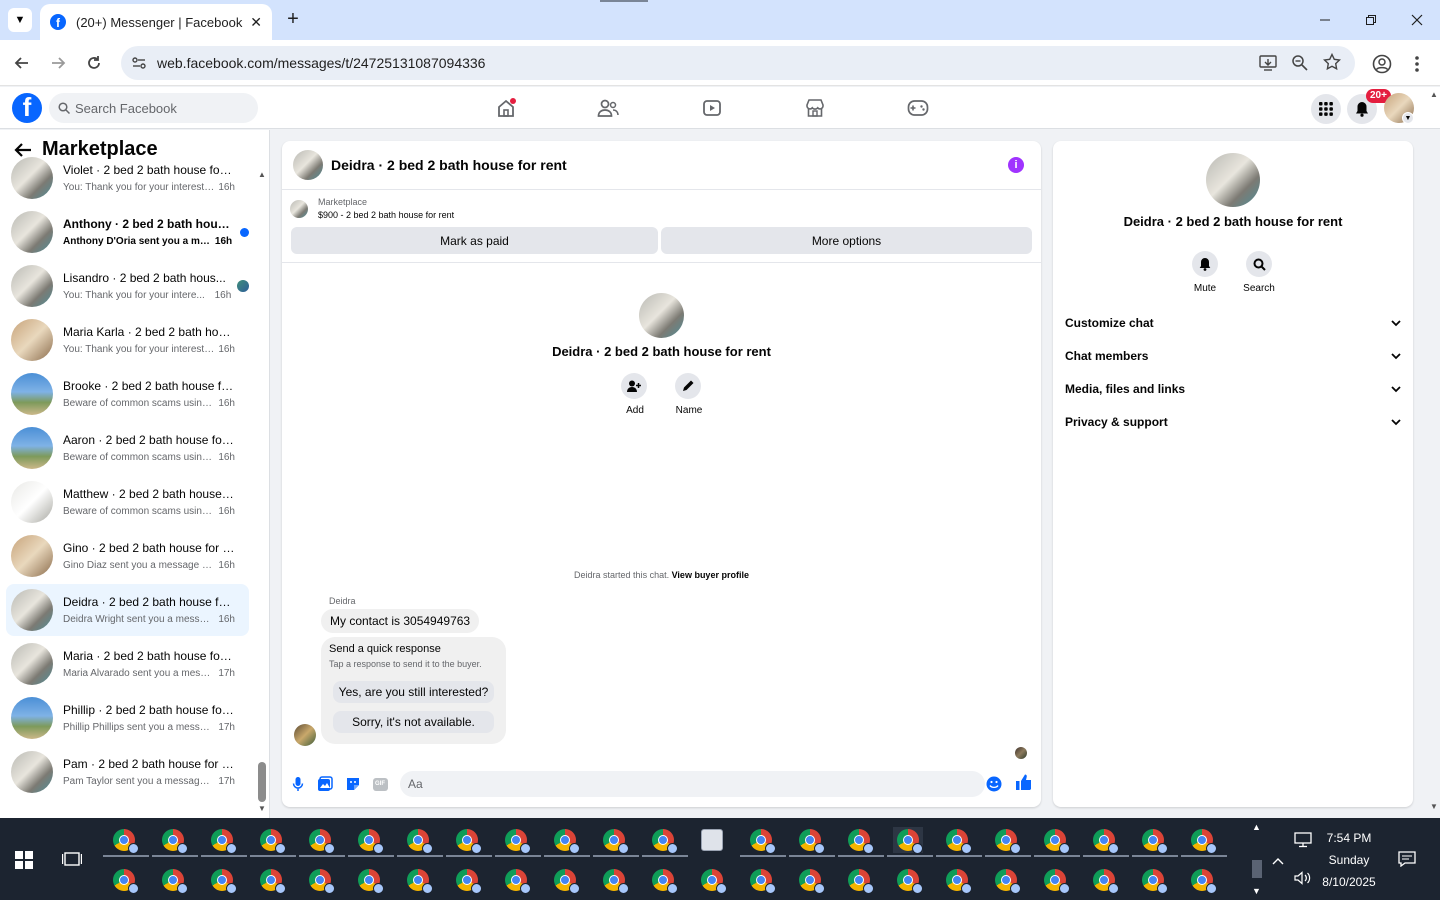  I want to click on chat-avatar, so click(308, 165).